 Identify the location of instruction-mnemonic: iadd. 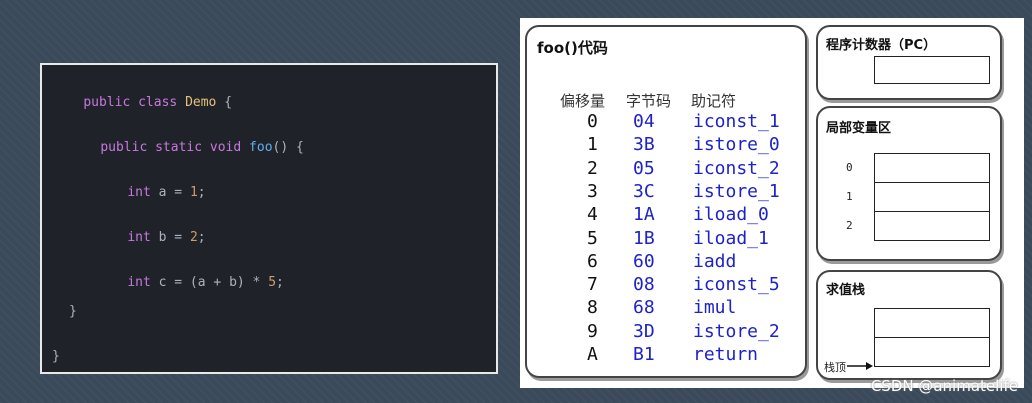
(715, 261).